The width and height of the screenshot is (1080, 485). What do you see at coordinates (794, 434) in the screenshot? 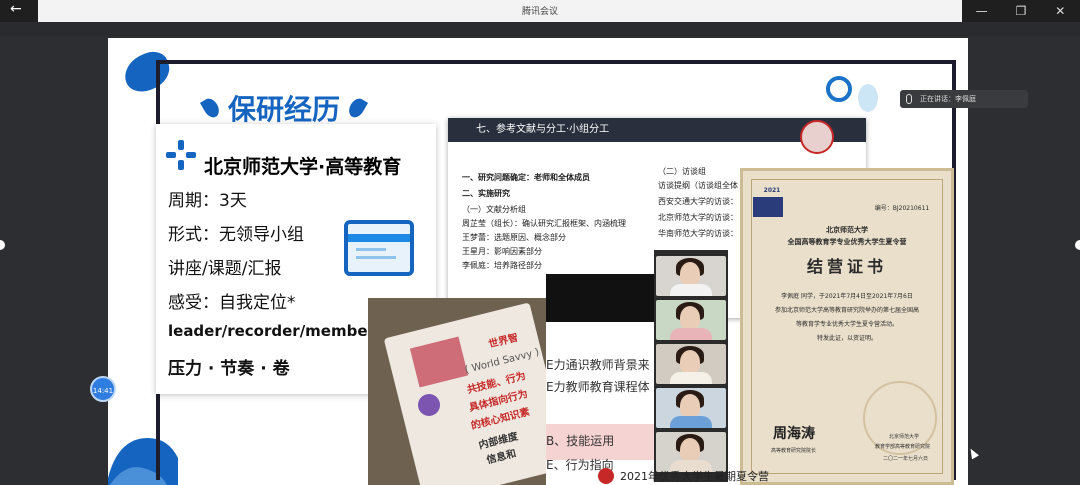
I see `cert-signature: 周海涛` at bounding box center [794, 434].